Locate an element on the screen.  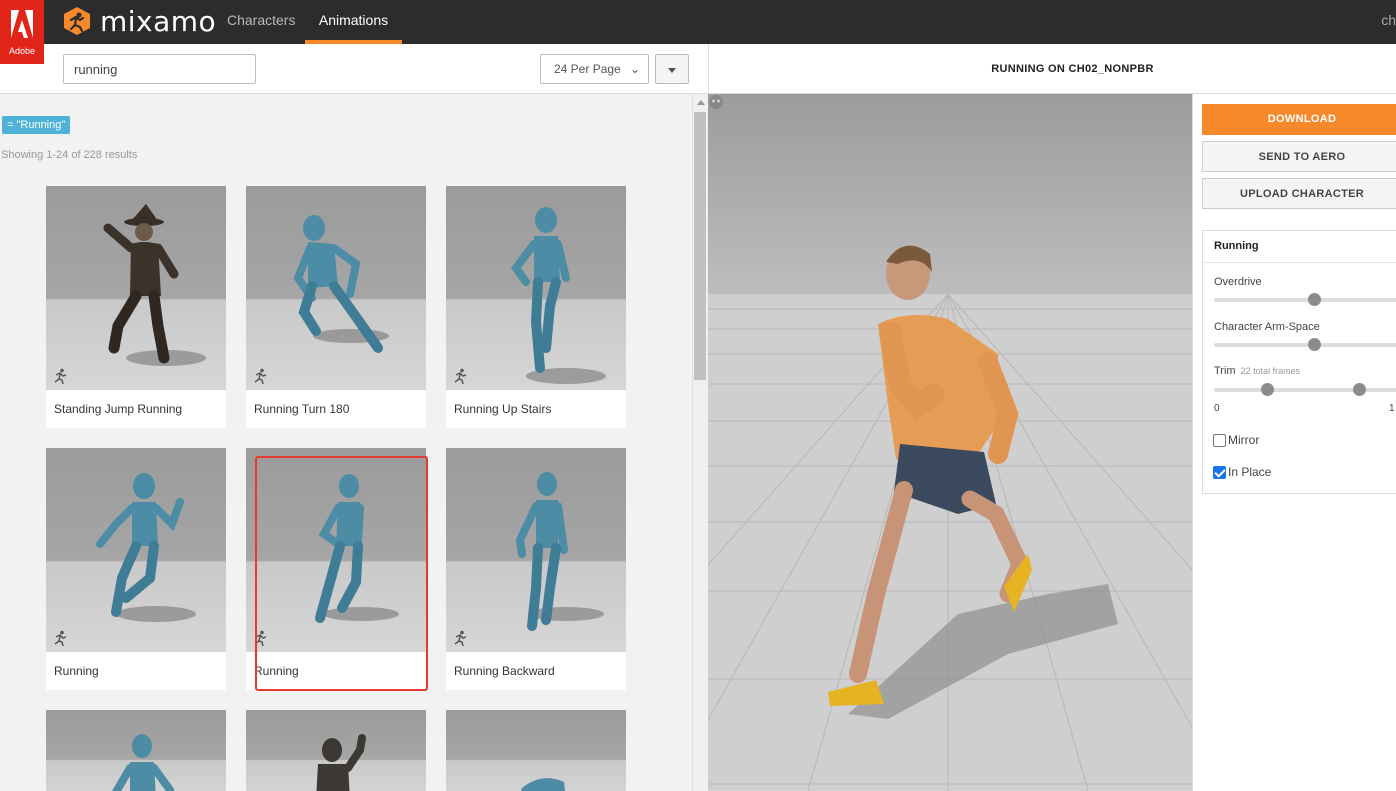
arm-space-label: Character Arm-Space is located at coordinates (1267, 327).